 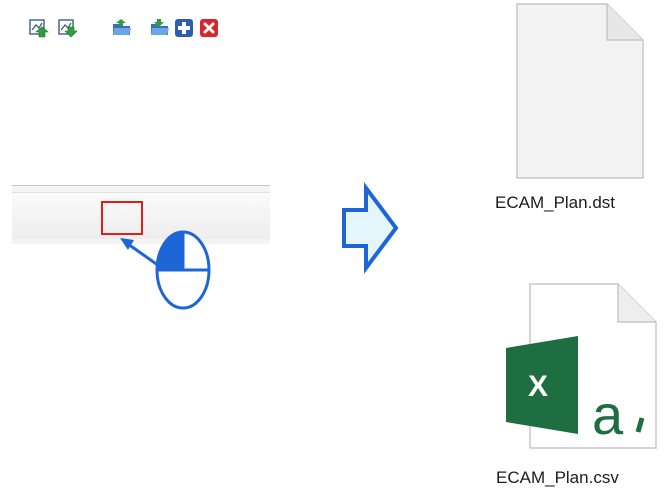 I want to click on download-button, so click(x=68, y=28).